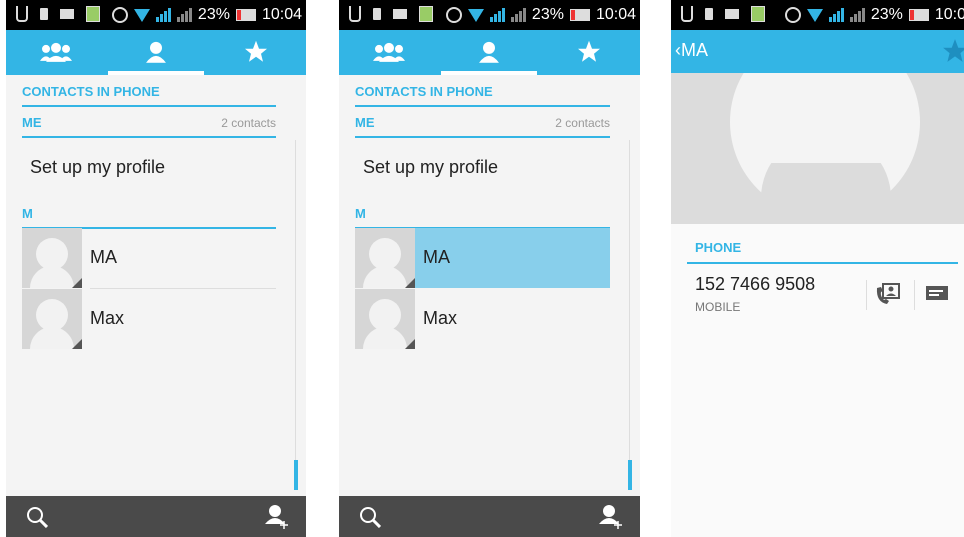  I want to click on call-icon, so click(888, 295).